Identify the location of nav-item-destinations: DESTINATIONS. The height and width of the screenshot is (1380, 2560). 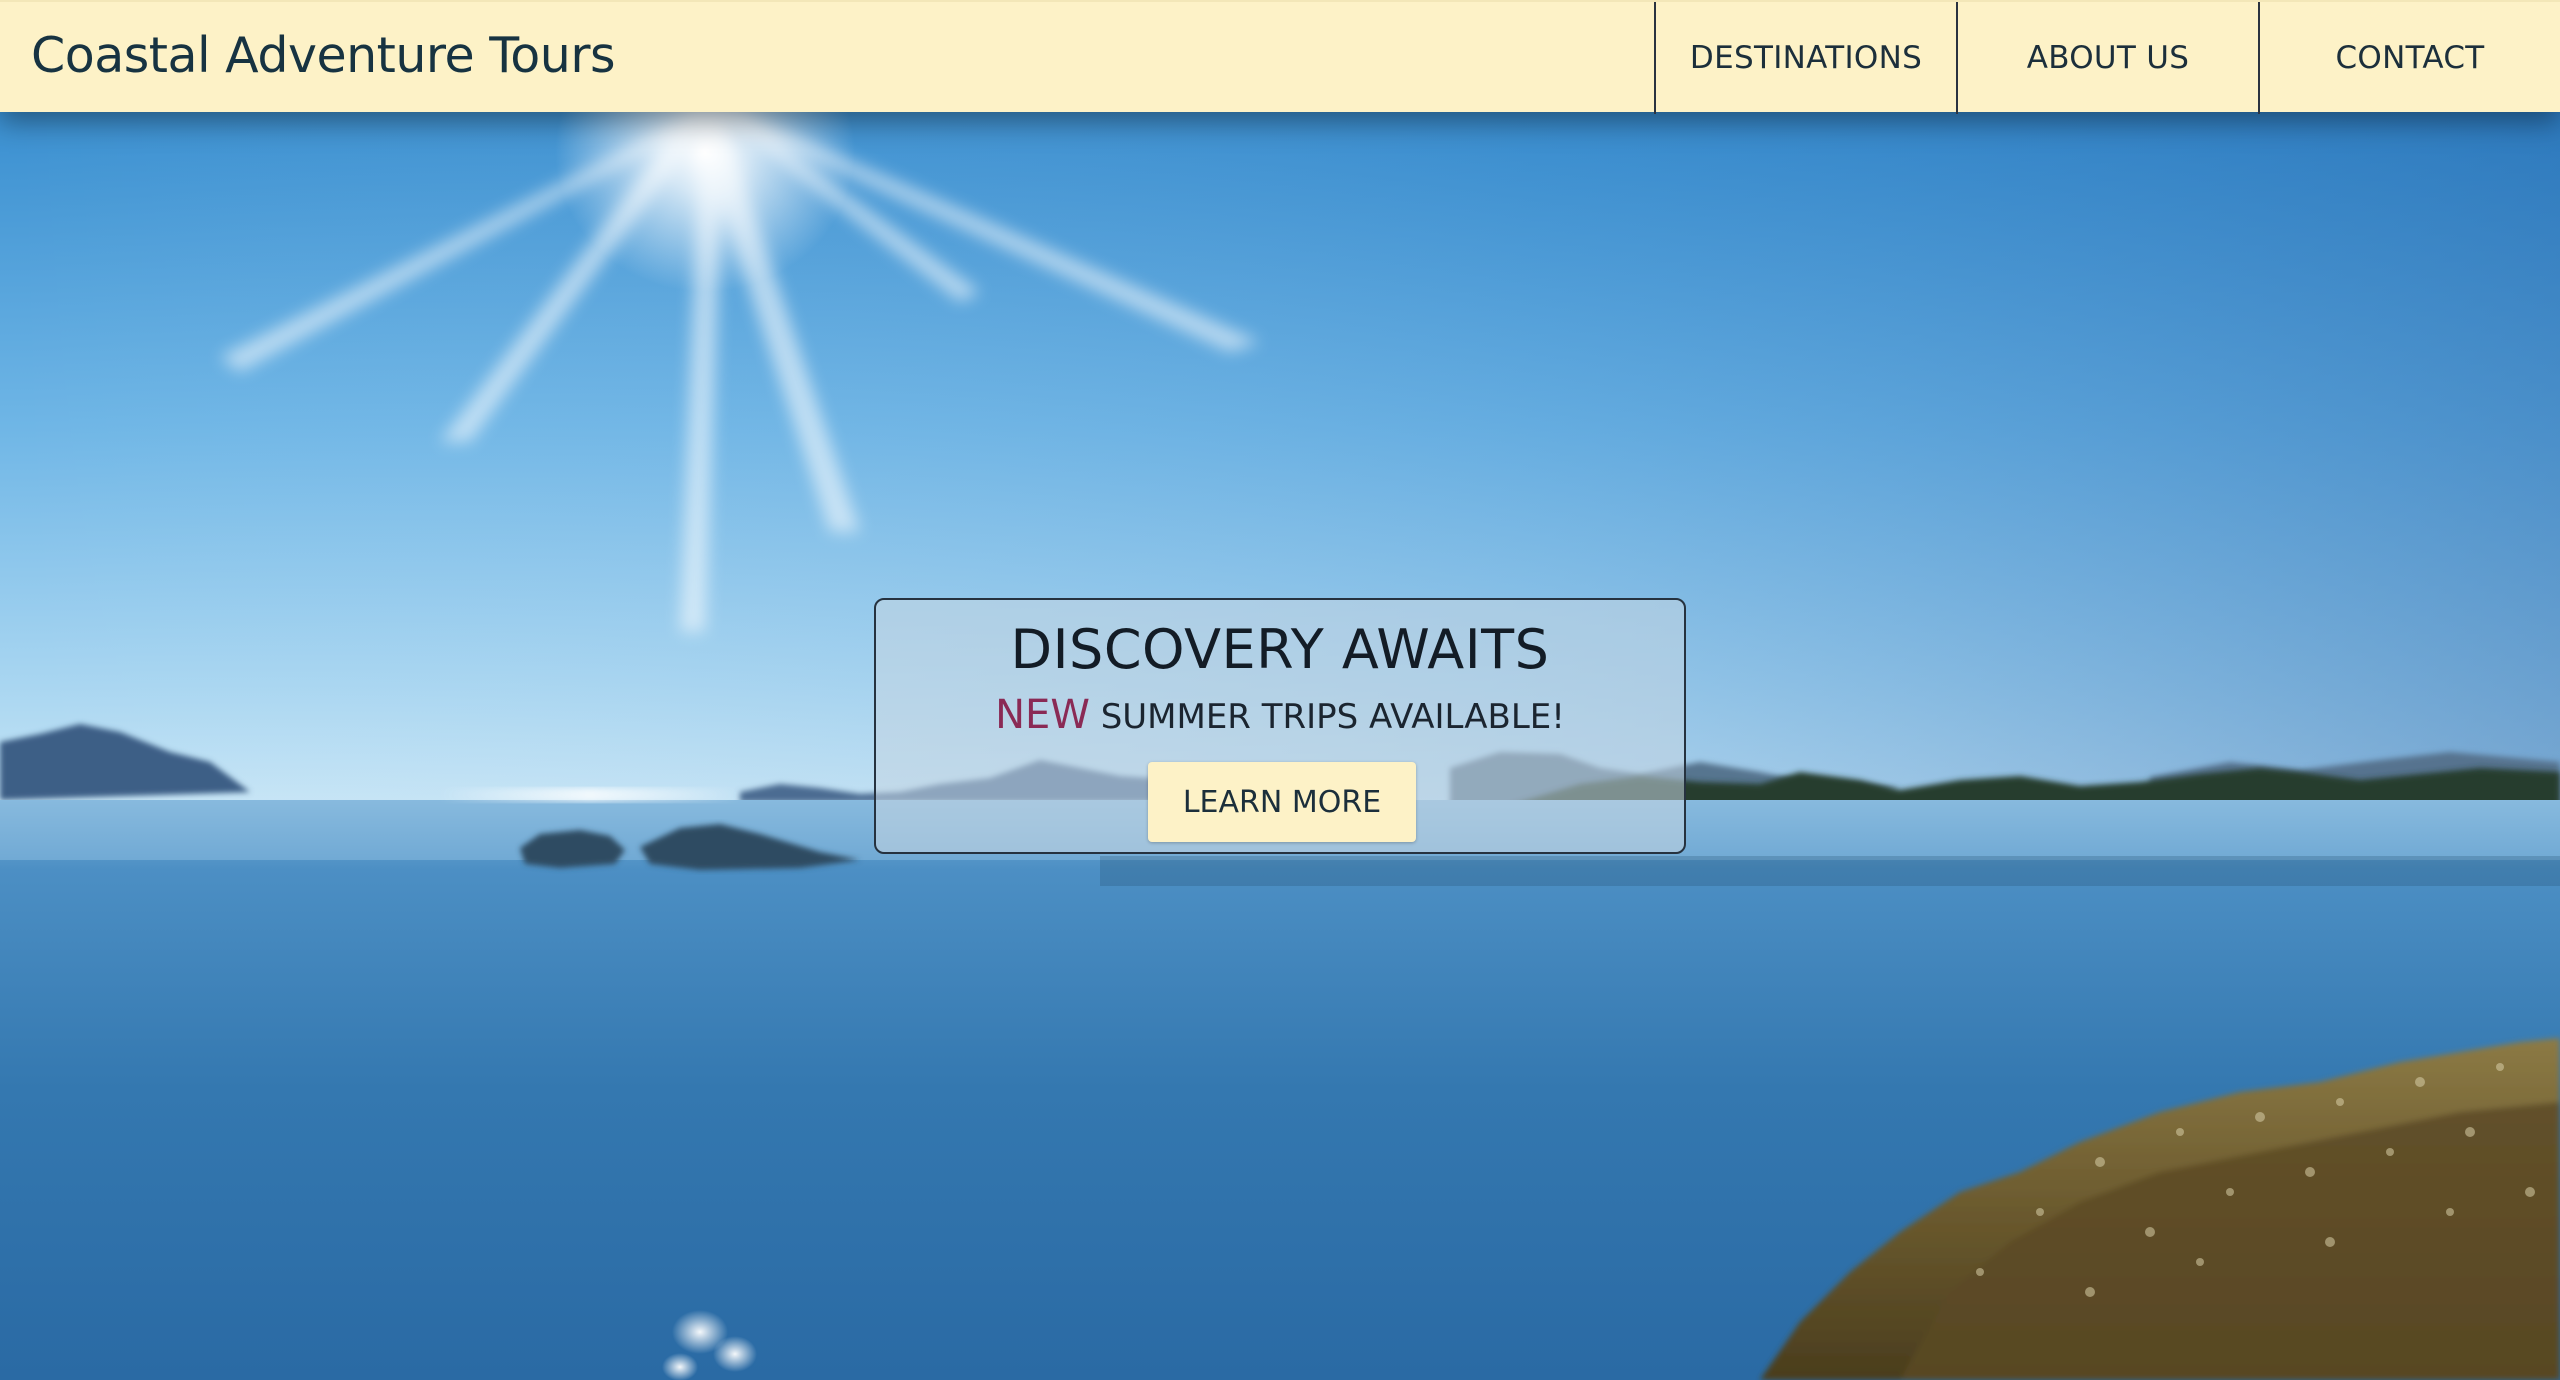
(1805, 58).